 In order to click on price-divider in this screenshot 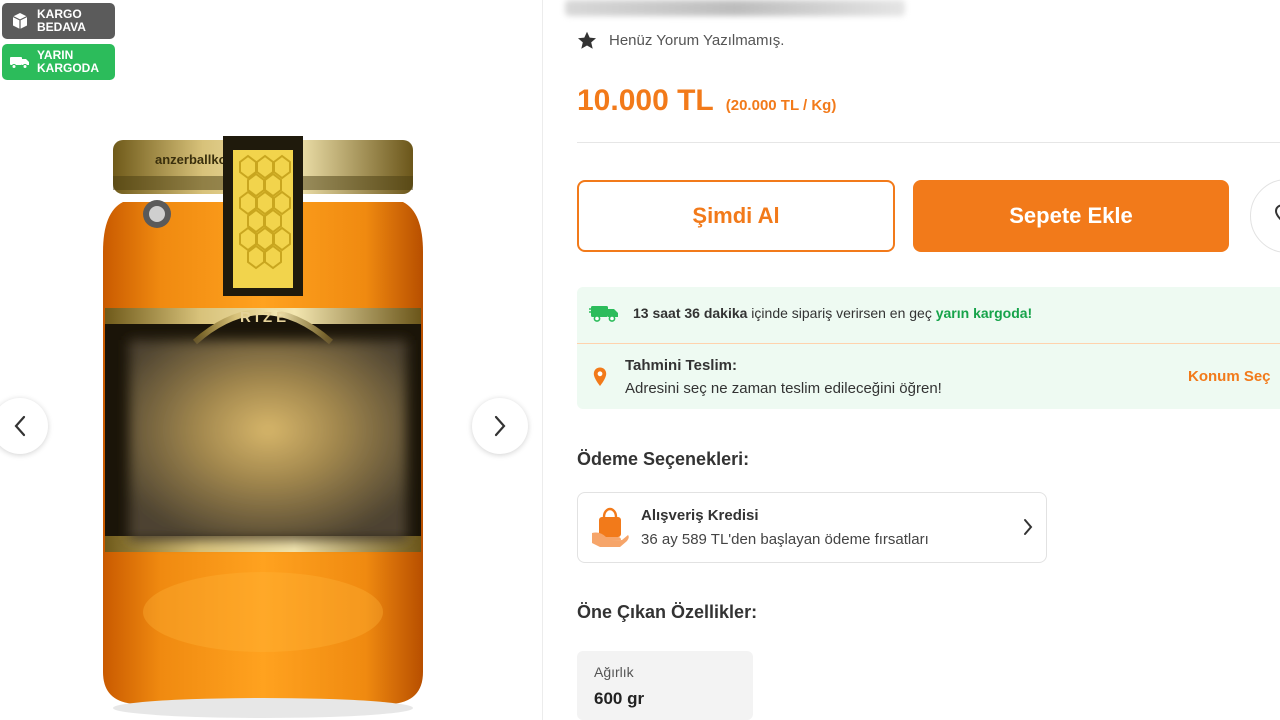, I will do `click(928, 142)`.